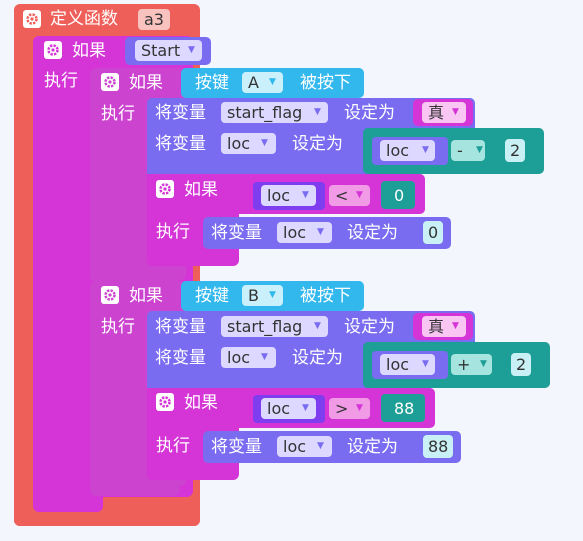 Image resolution: width=583 pixels, height=541 pixels. What do you see at coordinates (399, 195) in the screenshot?
I see `compare-right-number: 0` at bounding box center [399, 195].